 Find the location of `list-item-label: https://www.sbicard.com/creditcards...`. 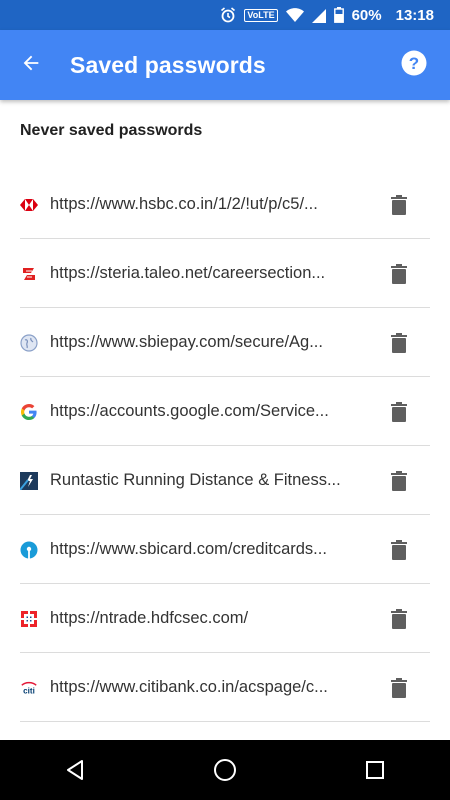

list-item-label: https://www.sbicard.com/creditcards... is located at coordinates (188, 549).